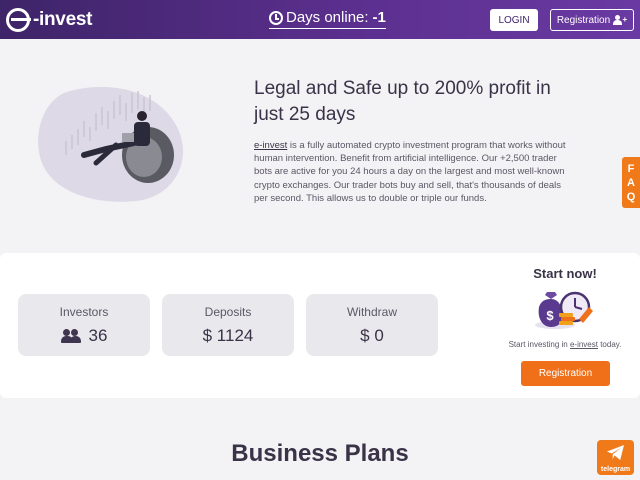 The width and height of the screenshot is (640, 480). What do you see at coordinates (228, 325) in the screenshot?
I see `stat-card-deposits: Deposits $ 1124` at bounding box center [228, 325].